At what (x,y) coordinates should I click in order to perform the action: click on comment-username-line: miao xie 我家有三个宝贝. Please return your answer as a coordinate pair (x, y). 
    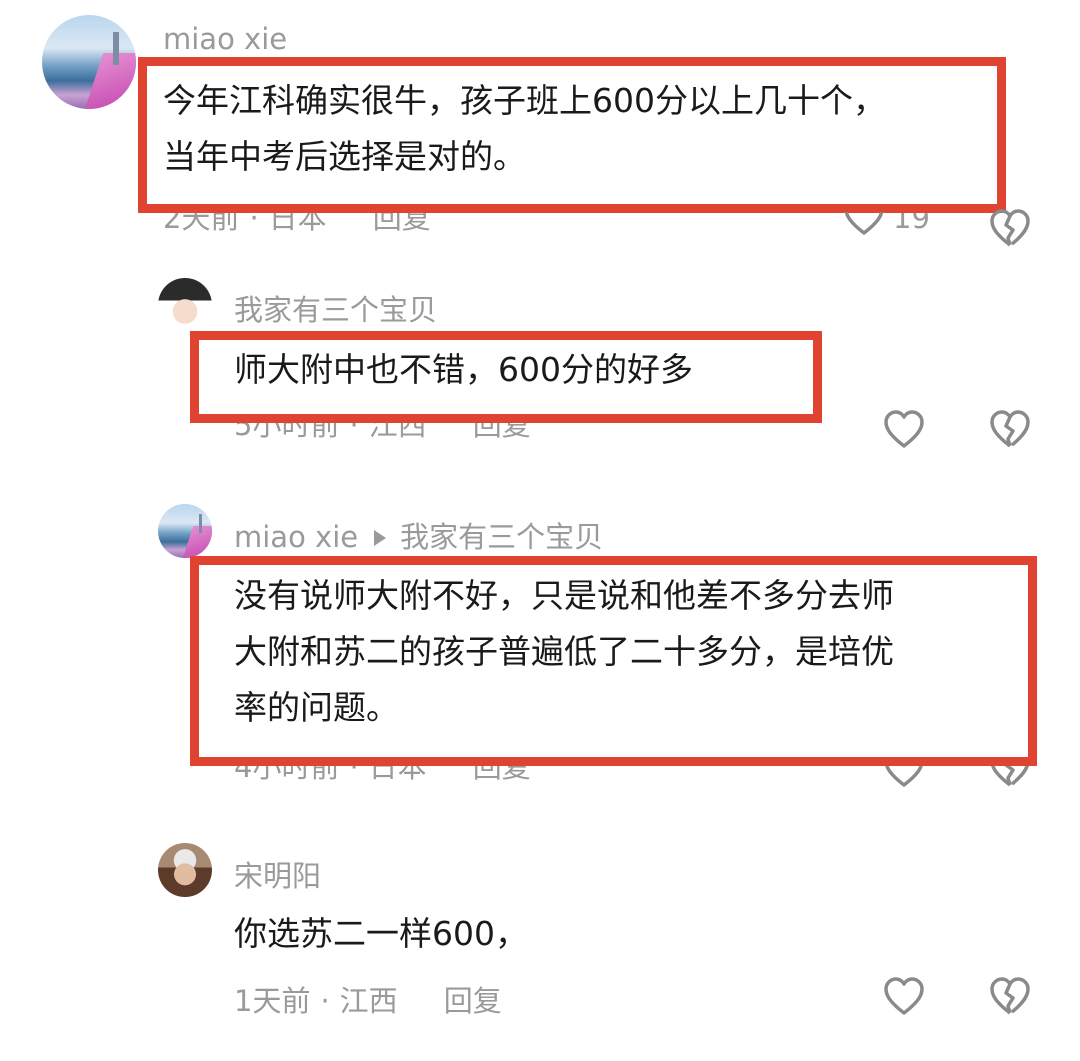
    Looking at the image, I should click on (418, 535).